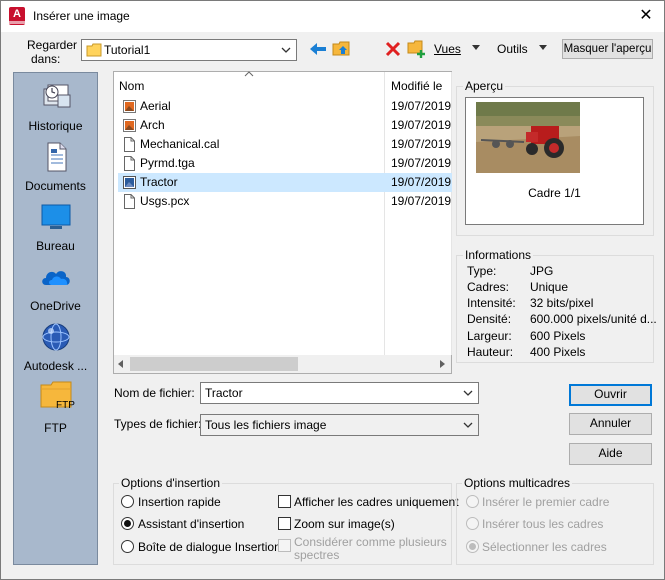  What do you see at coordinates (127, 50) in the screenshot?
I see `look-in-value: Tutorial1` at bounding box center [127, 50].